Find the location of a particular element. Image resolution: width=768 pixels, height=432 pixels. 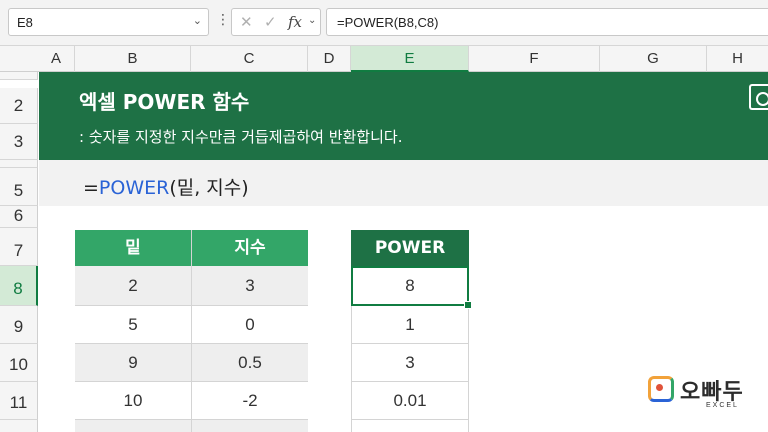

table-cell-b12 is located at coordinates (133, 426).